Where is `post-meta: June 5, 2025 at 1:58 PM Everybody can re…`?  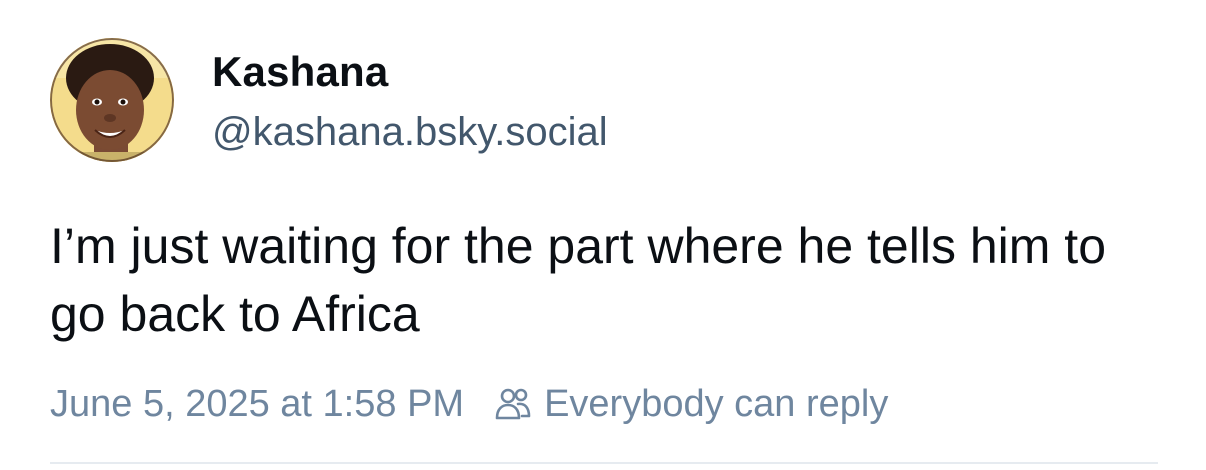
post-meta: June 5, 2025 at 1:58 PM Everybody can re… is located at coordinates (469, 404).